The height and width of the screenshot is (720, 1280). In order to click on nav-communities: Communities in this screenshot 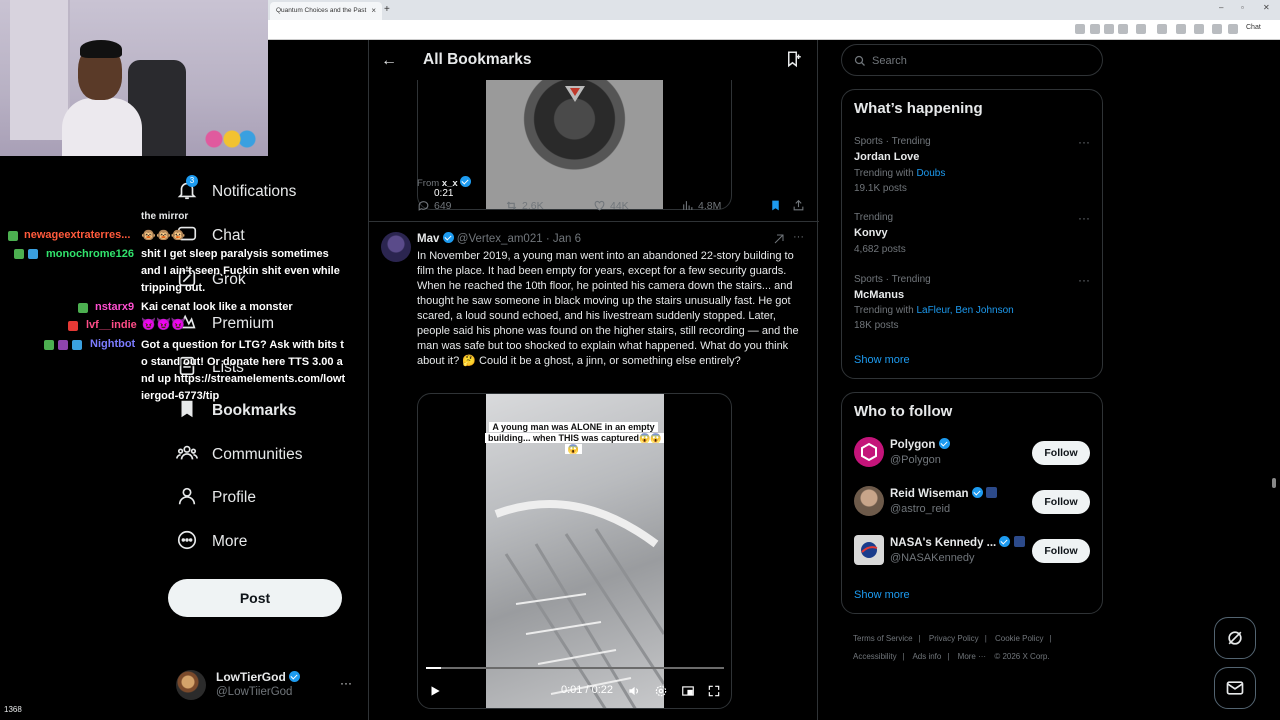, I will do `click(239, 455)`.